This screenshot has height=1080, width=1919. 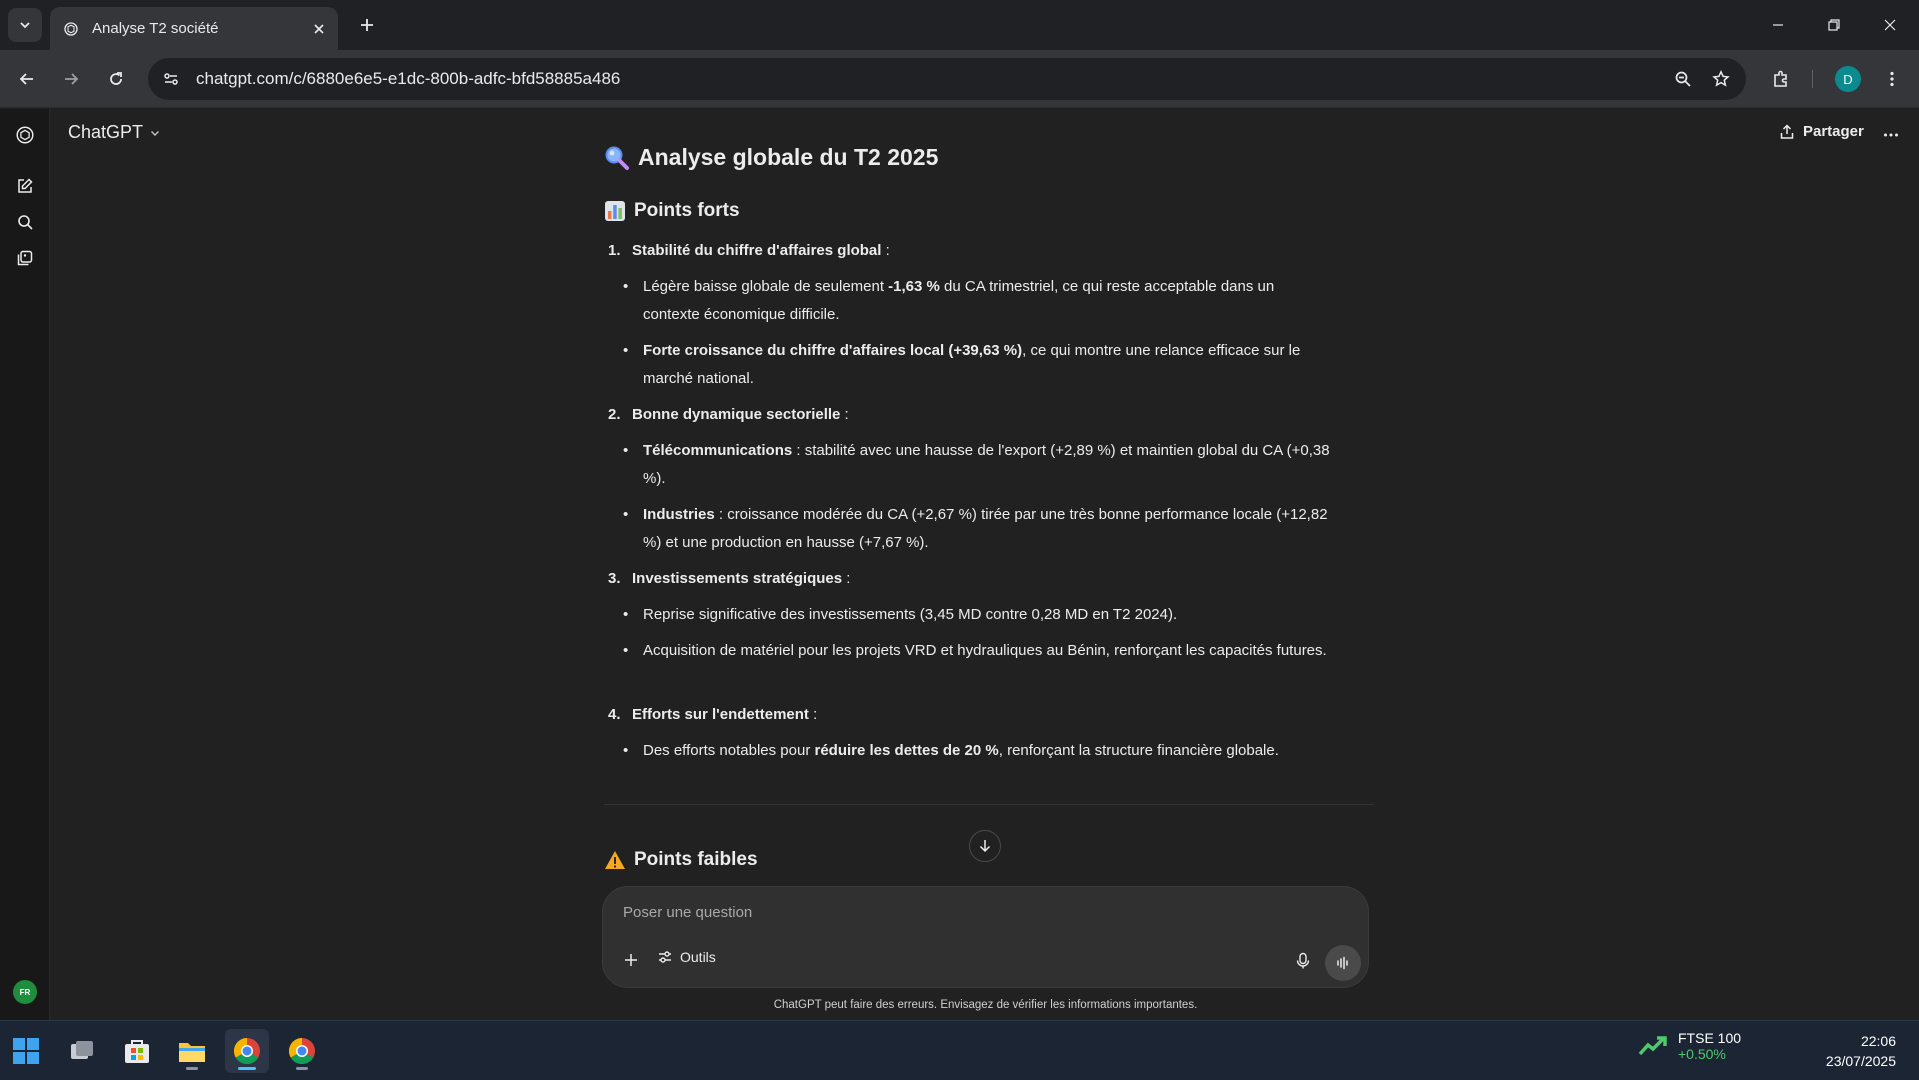 I want to click on windows-logo-icon, so click(x=26, y=1051).